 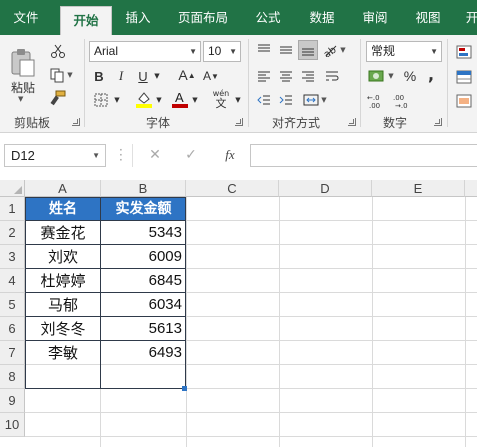 I want to click on increase-decimal-icon: ←.0.00, so click(x=377, y=101).